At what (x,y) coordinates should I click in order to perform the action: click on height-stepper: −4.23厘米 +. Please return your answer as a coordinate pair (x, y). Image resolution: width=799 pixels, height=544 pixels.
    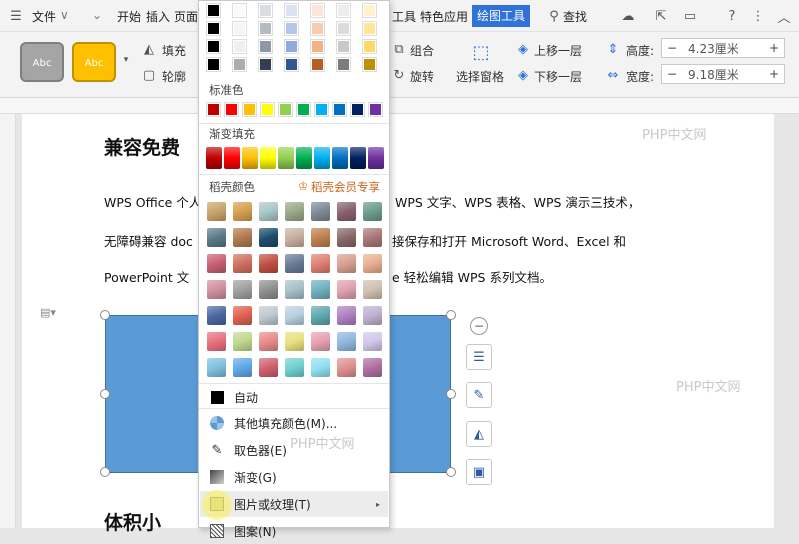
    Looking at the image, I should click on (723, 48).